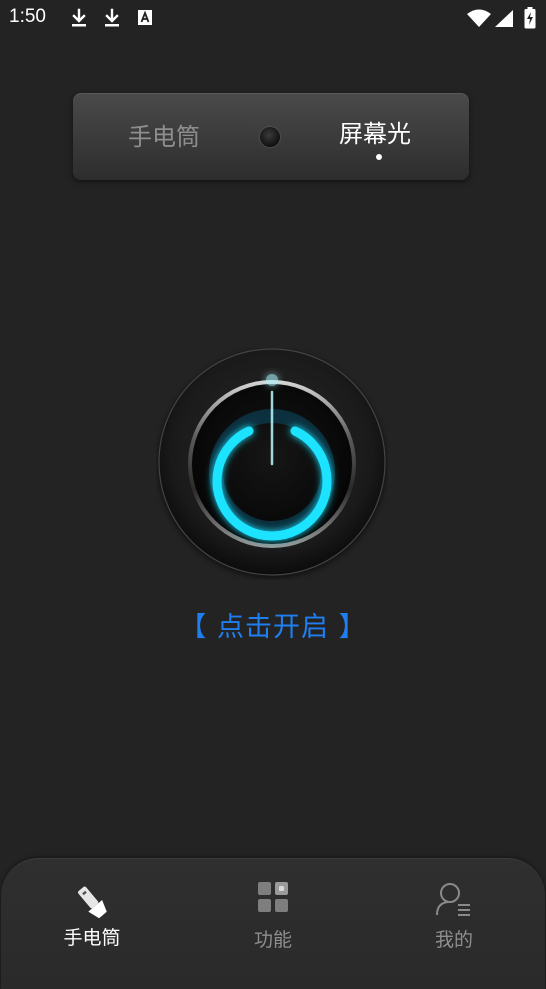 This screenshot has width=546, height=989. I want to click on mode-switcher: 手电筒 屏幕光, so click(271, 136).